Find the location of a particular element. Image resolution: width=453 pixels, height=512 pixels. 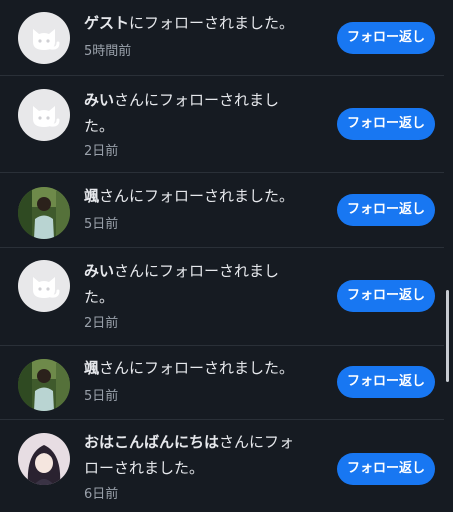

message-suffix: にフォローされました。 is located at coordinates (212, 23).